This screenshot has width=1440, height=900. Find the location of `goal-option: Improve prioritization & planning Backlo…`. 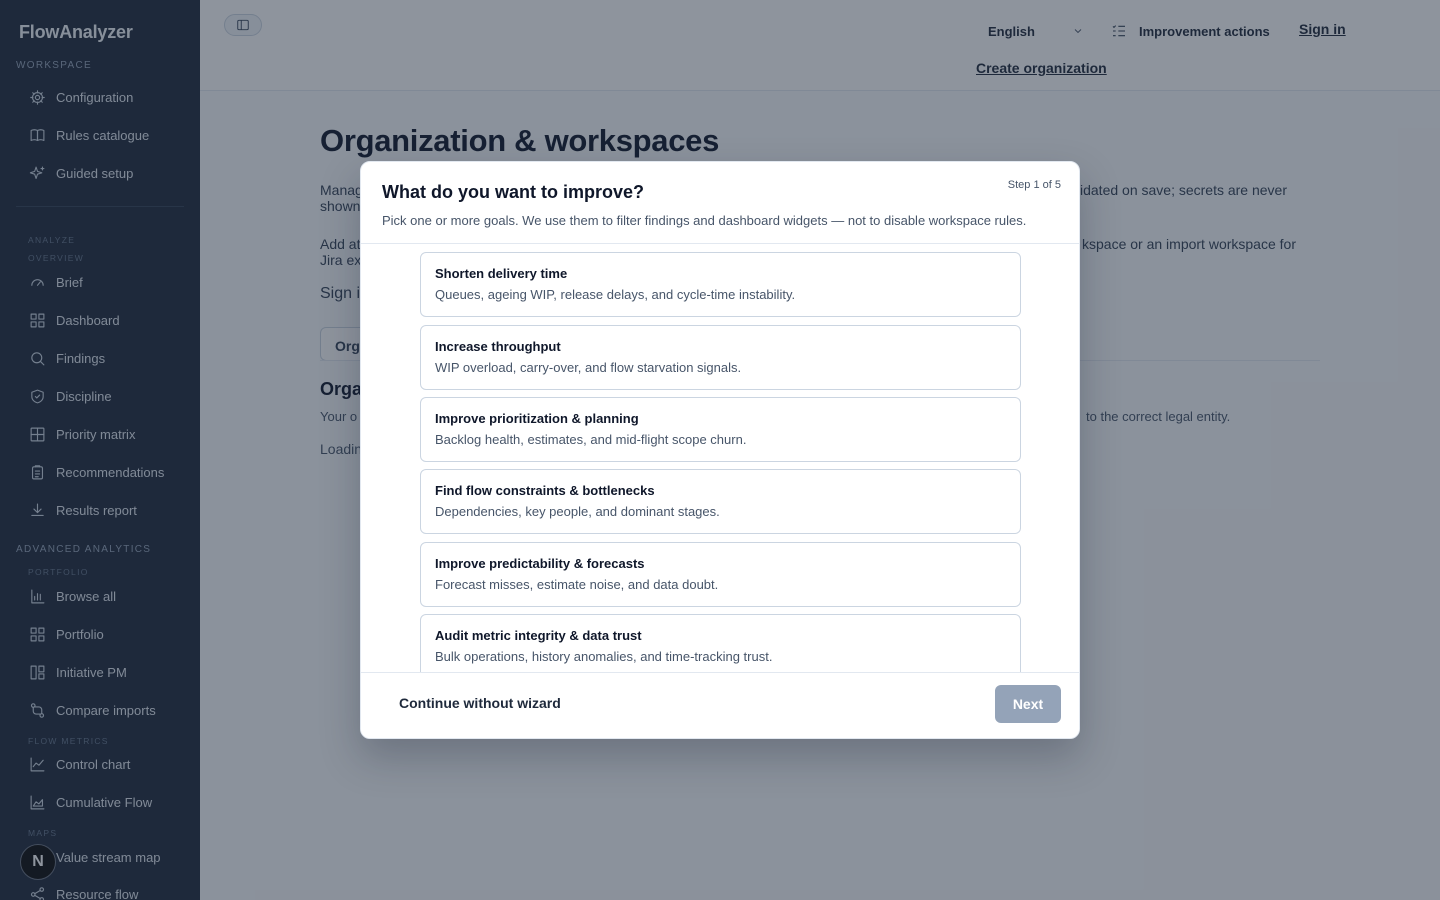

goal-option: Improve prioritization & planning Backlo… is located at coordinates (720, 429).